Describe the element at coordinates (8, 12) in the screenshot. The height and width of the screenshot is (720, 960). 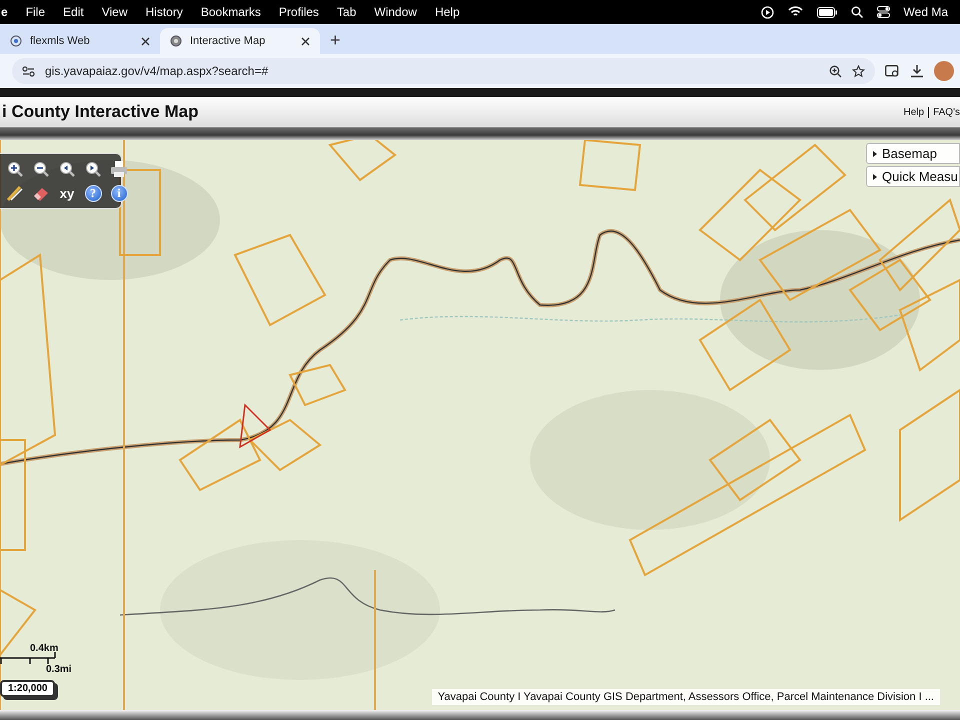
I see `app-menu: e` at that location.